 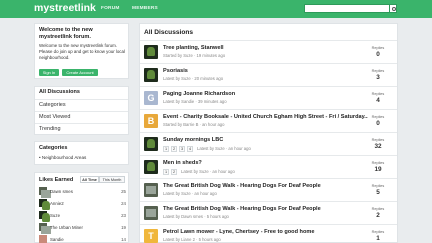 I want to click on discussion-title: Men in sheds?, so click(x=265, y=163).